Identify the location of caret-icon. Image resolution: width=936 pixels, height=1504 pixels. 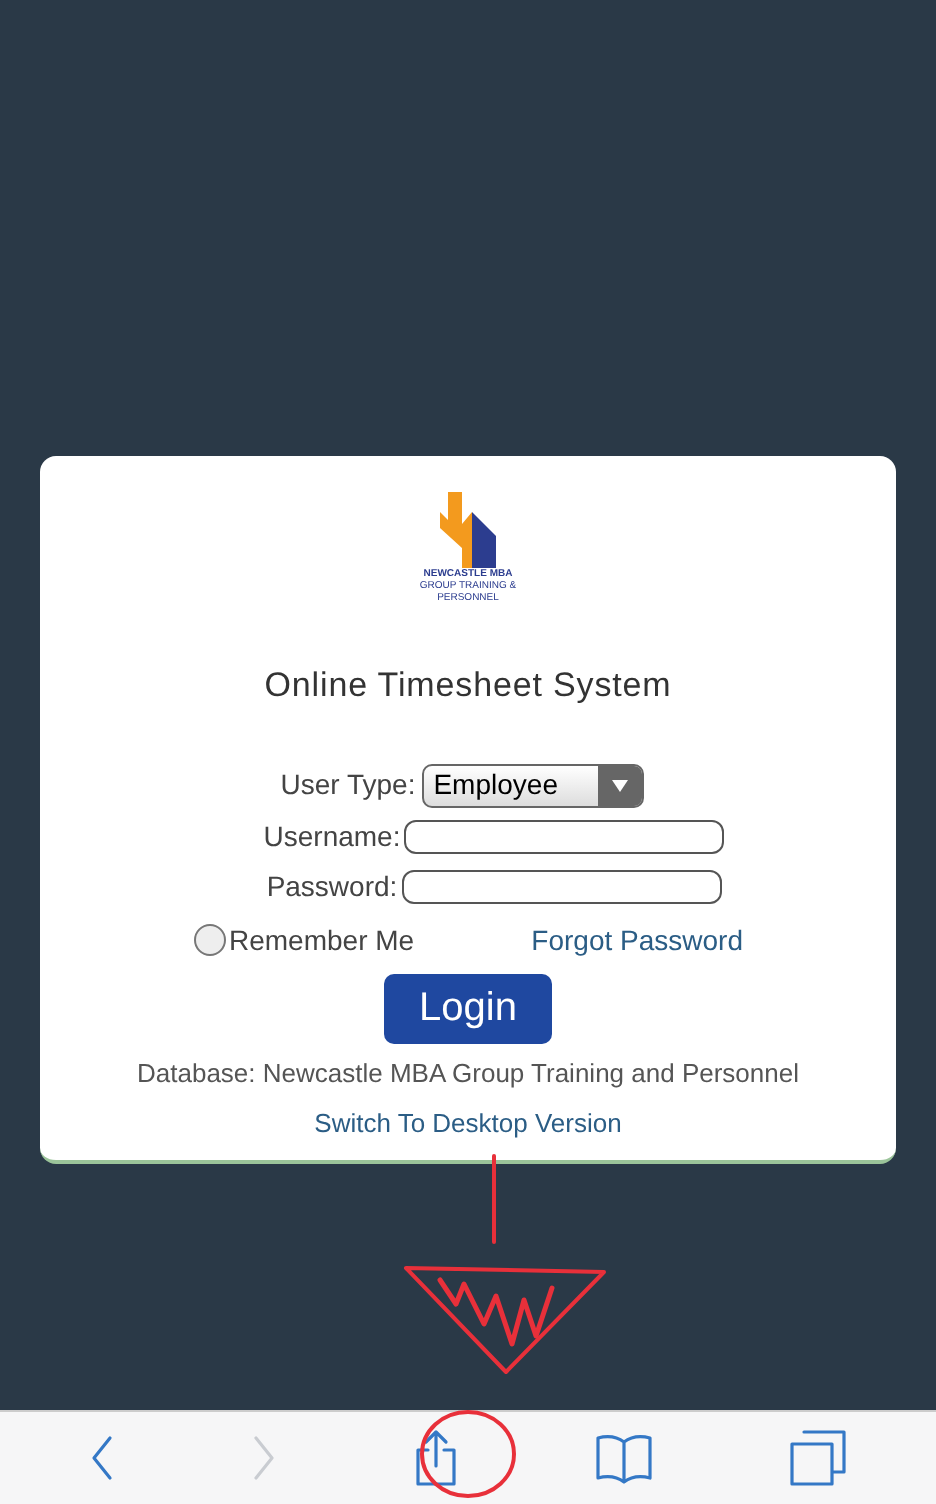
(619, 785).